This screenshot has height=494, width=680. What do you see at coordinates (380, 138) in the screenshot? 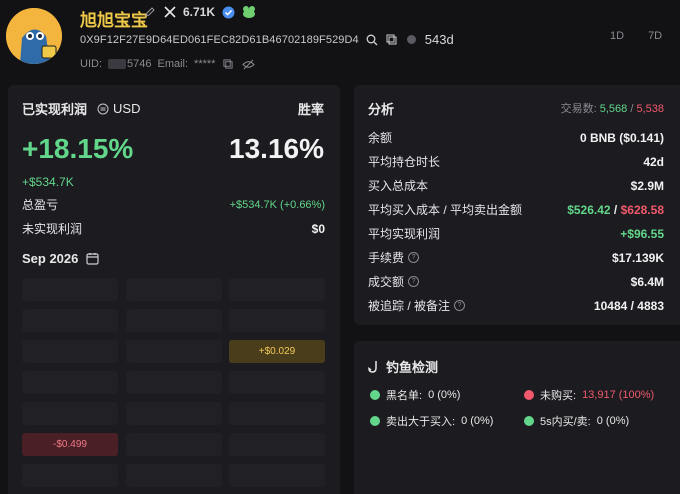
I see `balance-label: 余额` at bounding box center [380, 138].